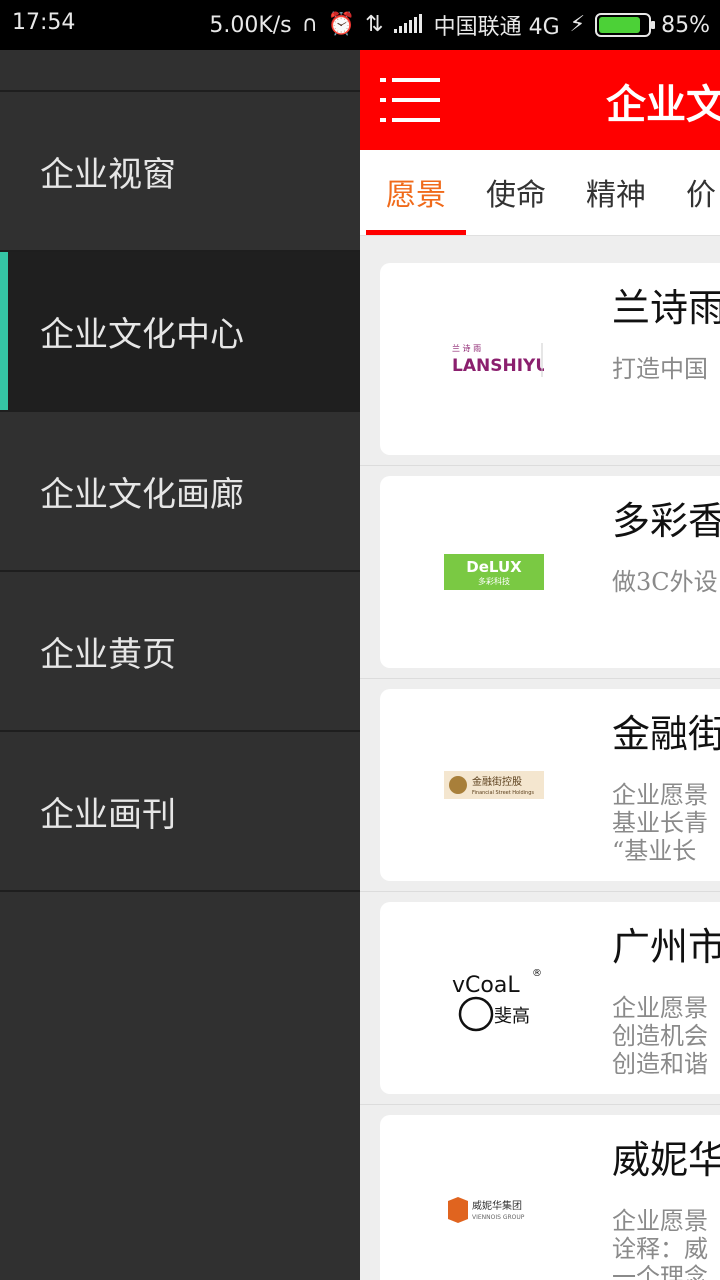 This screenshot has width=720, height=1280. I want to click on svg-text: VIENNOIS GROUP, so click(498, 1217).